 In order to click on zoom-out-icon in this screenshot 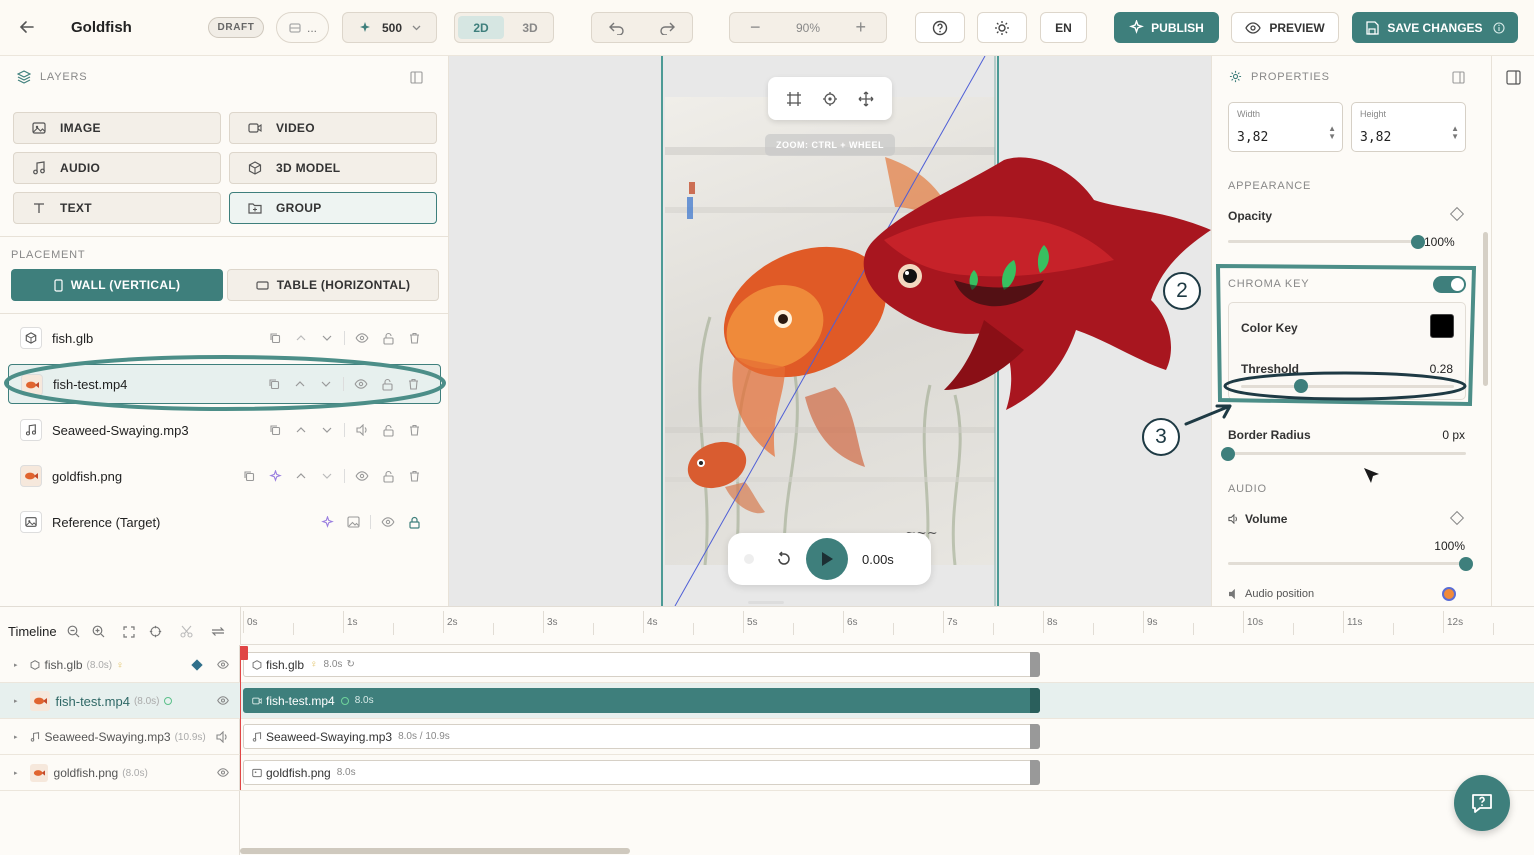, I will do `click(73, 631)`.